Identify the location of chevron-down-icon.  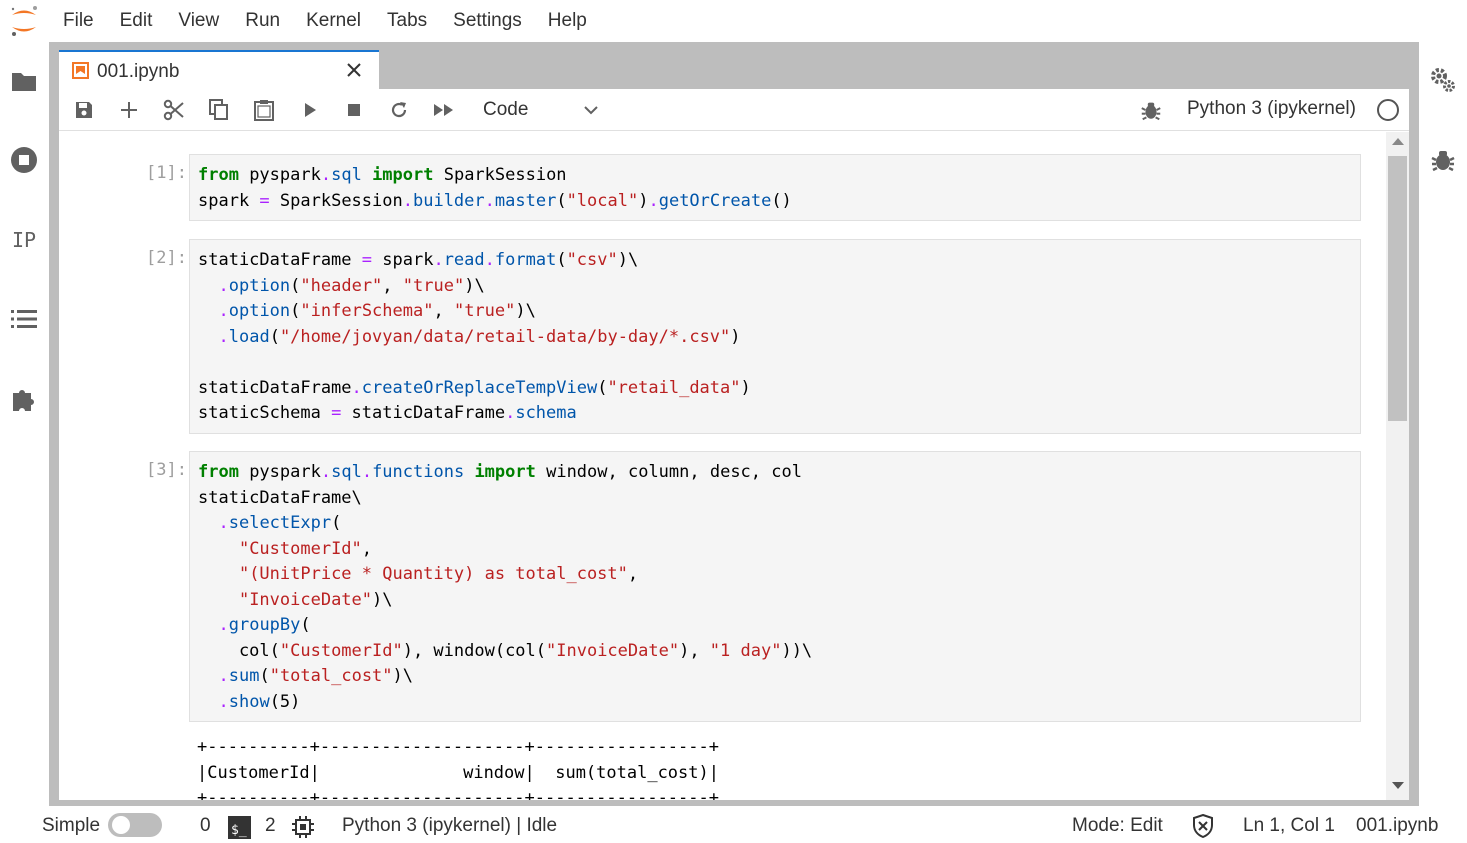
(591, 113).